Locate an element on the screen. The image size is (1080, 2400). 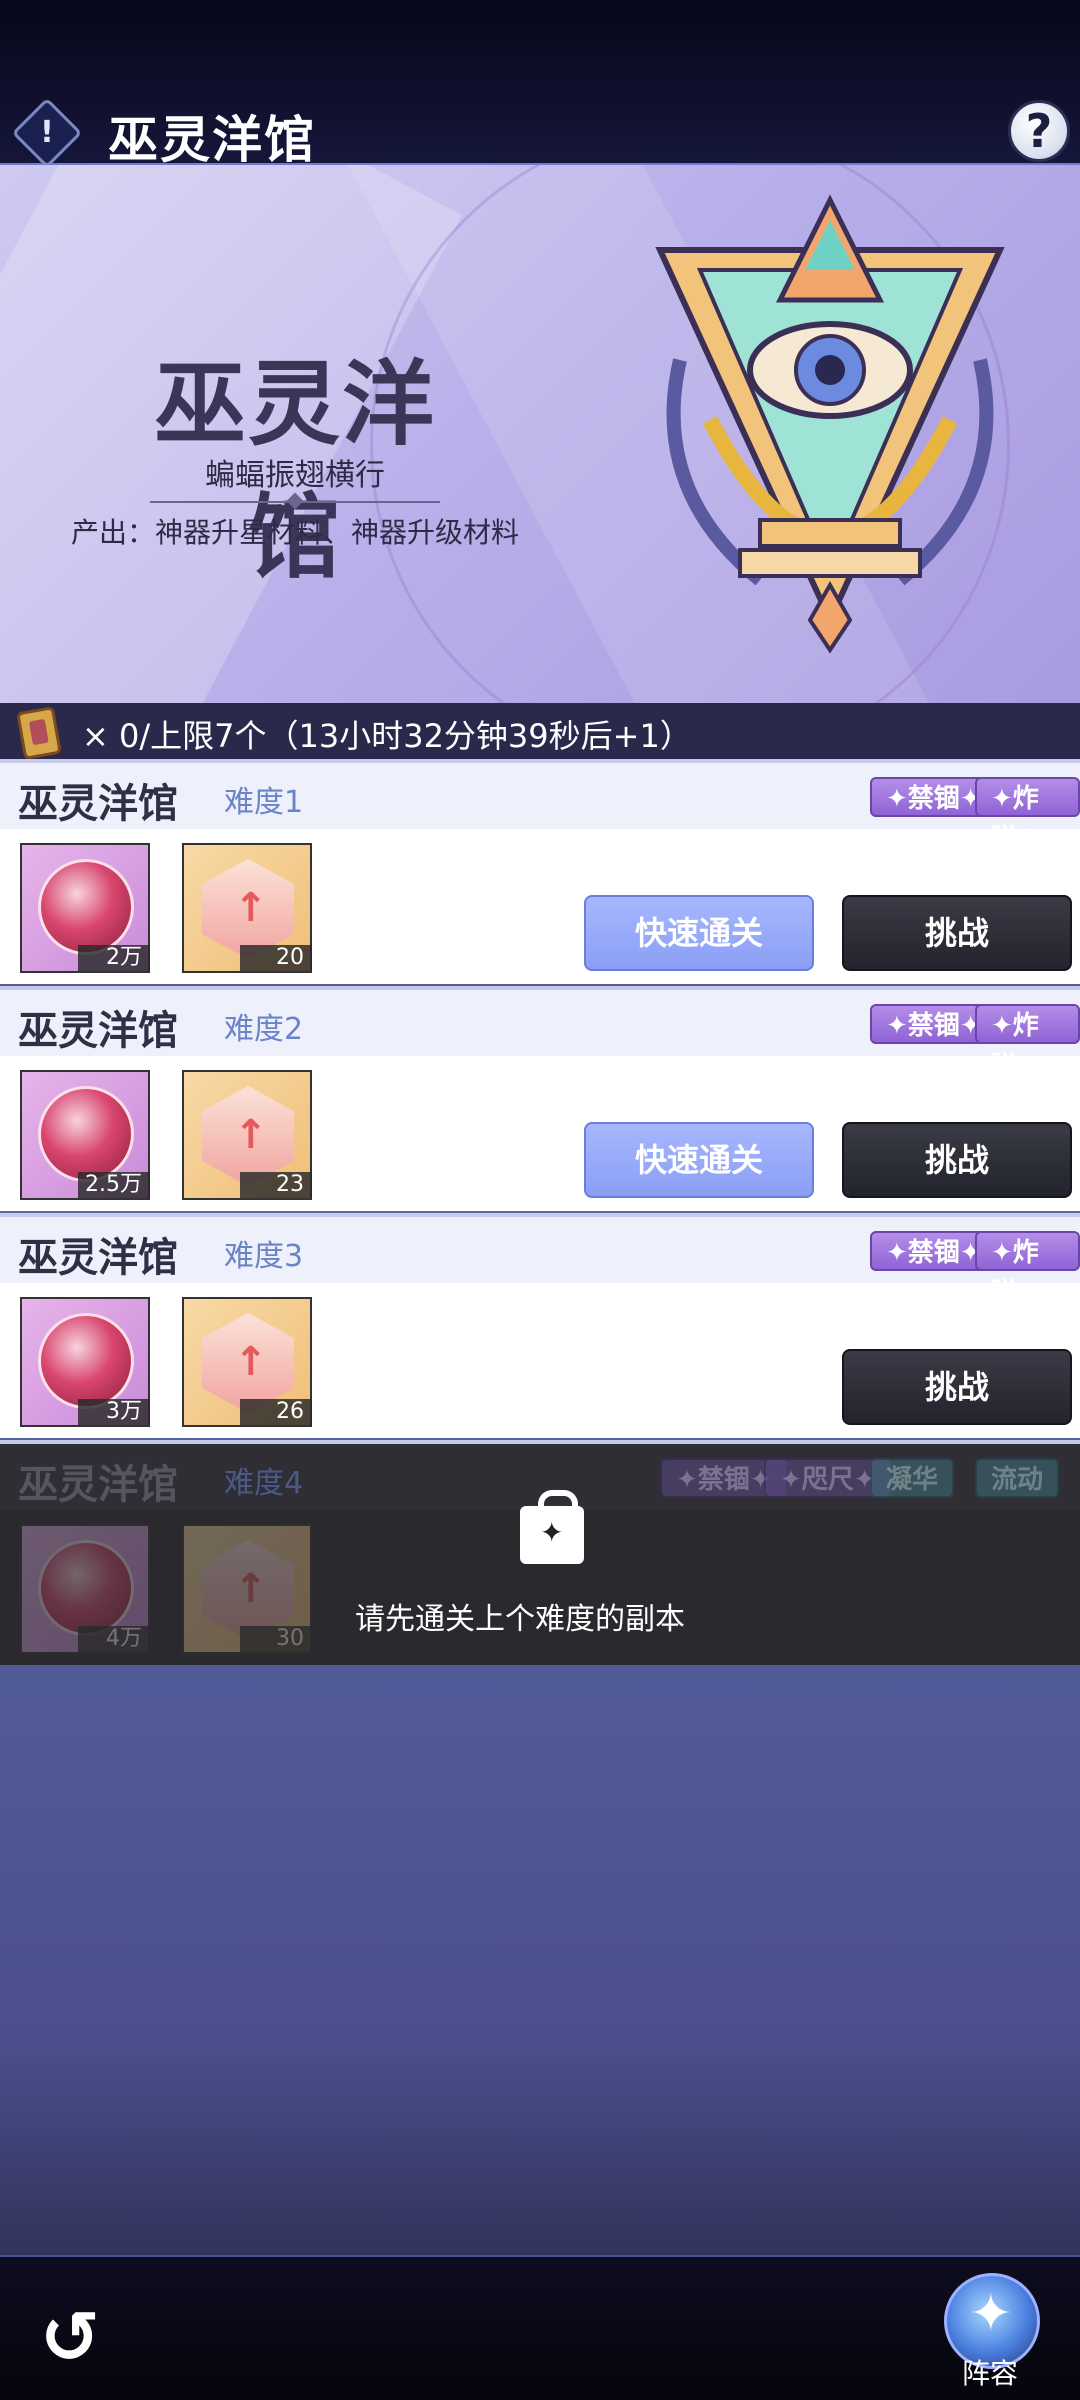
banner-divider is located at coordinates (295, 502).